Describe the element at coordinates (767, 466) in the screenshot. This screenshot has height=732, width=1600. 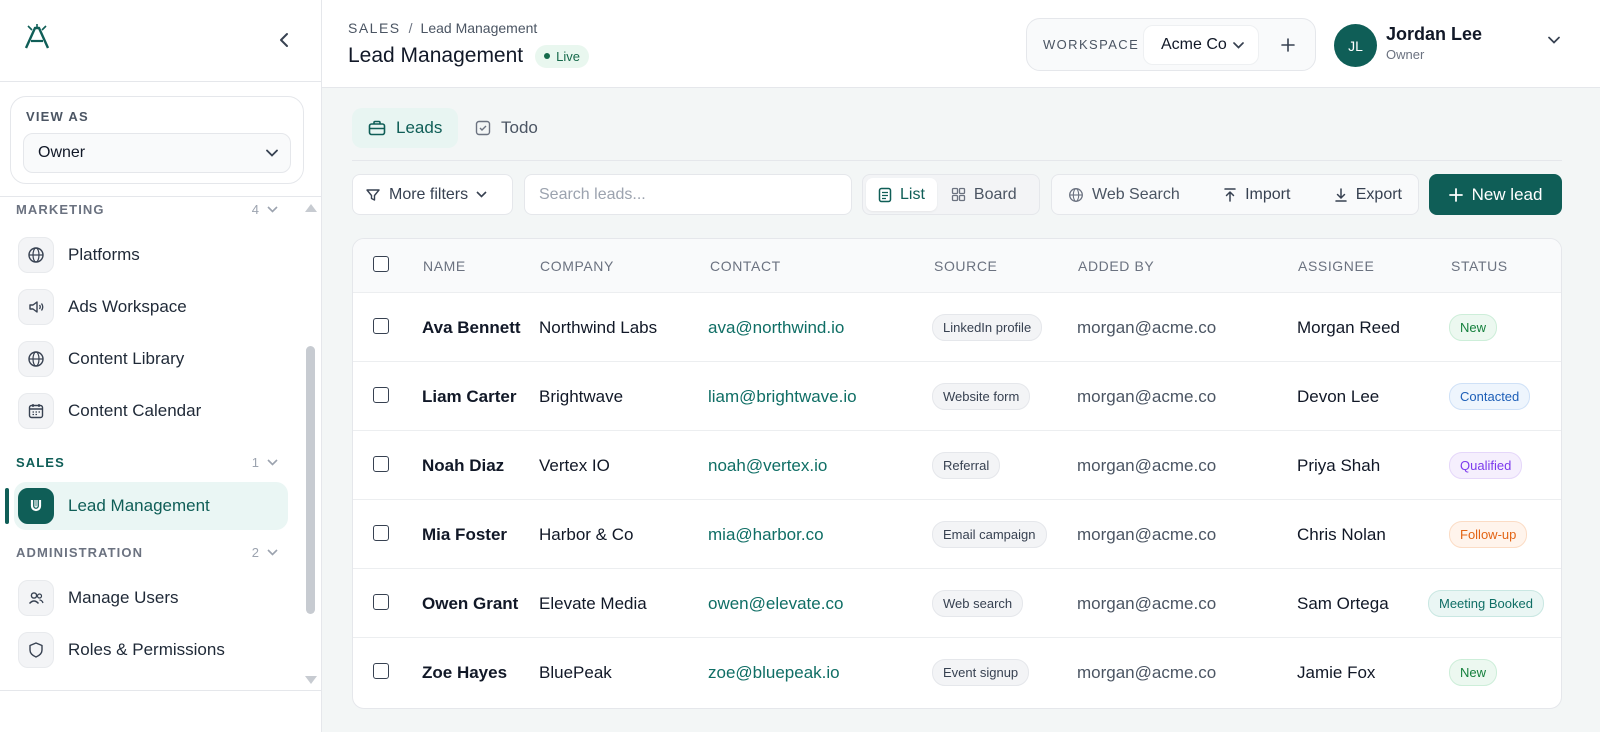
I see `lead-contact-email: noah@vertex.io` at that location.